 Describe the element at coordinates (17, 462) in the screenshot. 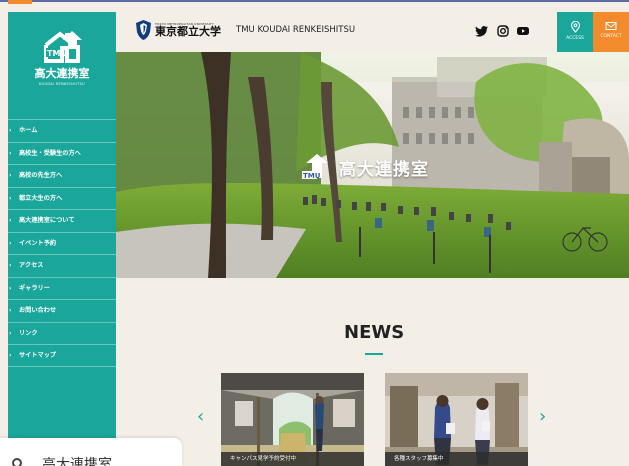

I see `circle-icon` at that location.